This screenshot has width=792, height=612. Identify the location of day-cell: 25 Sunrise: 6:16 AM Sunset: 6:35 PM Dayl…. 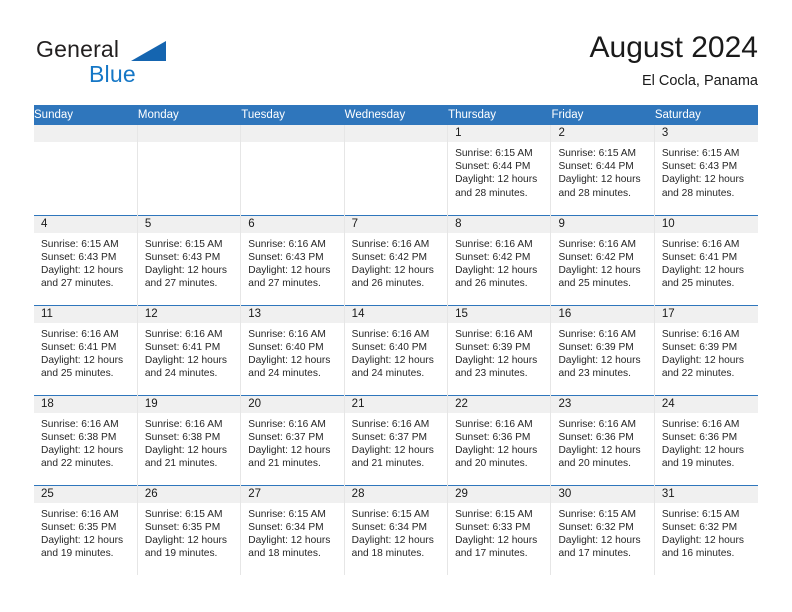
(86, 529).